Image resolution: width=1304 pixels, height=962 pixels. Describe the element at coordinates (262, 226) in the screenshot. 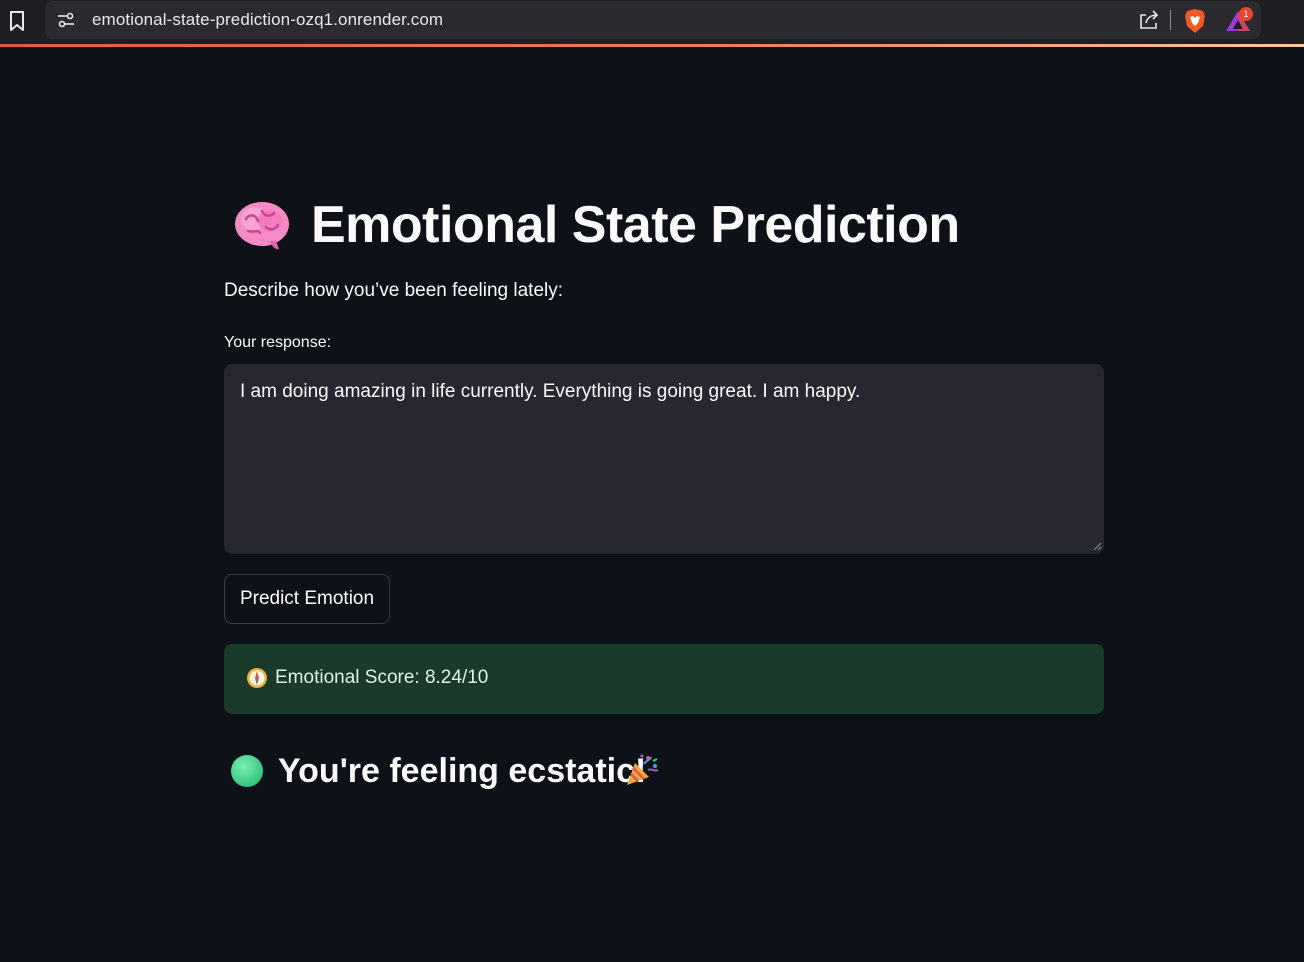

I see `brain-icon` at that location.